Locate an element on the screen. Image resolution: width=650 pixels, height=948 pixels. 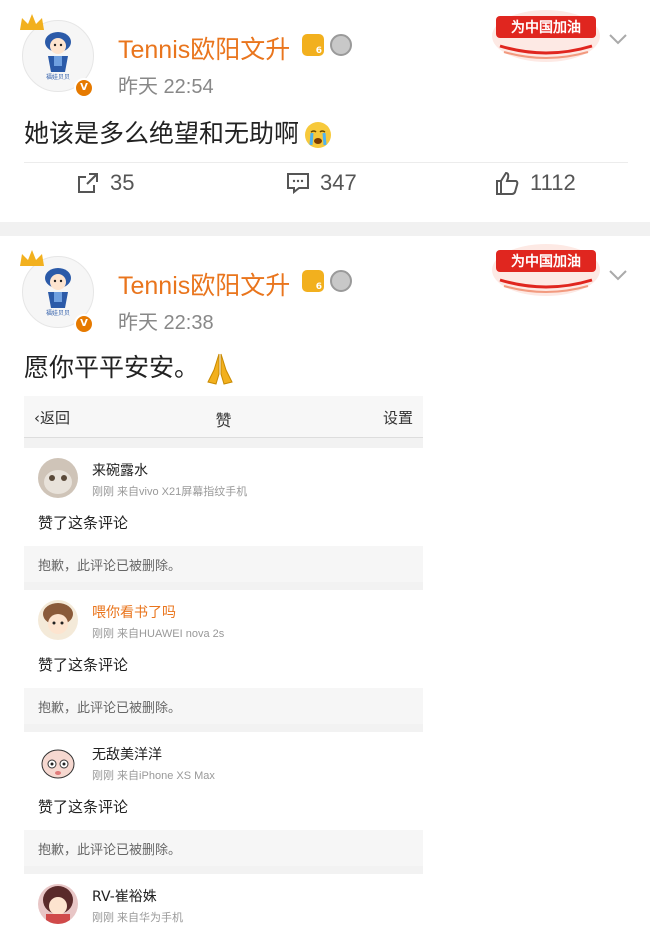
settings-button: 设置 is located at coordinates (397, 418).